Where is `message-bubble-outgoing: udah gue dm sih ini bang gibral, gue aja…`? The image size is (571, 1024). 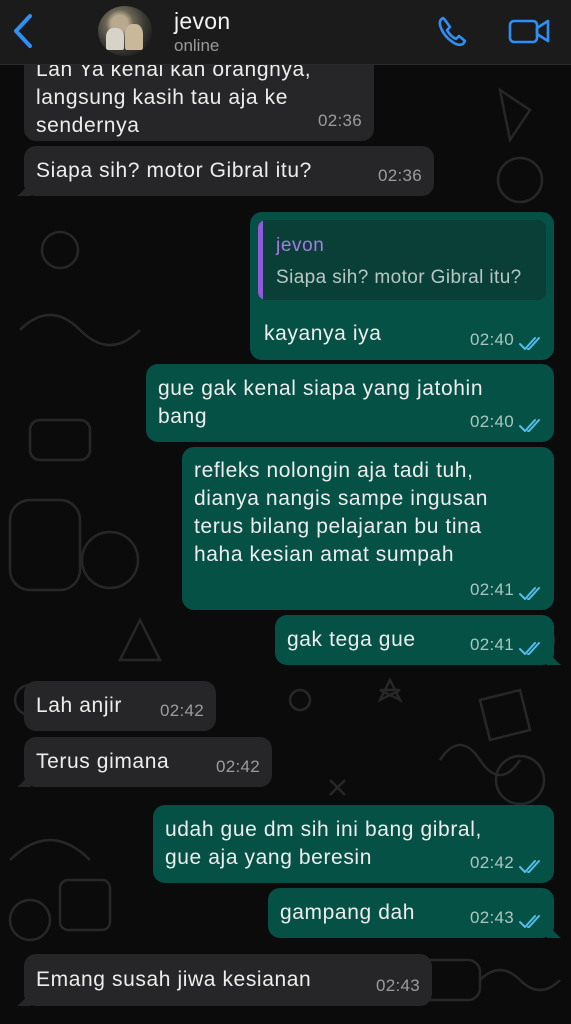 message-bubble-outgoing: udah gue dm sih ini bang gibral, gue aja… is located at coordinates (353, 844).